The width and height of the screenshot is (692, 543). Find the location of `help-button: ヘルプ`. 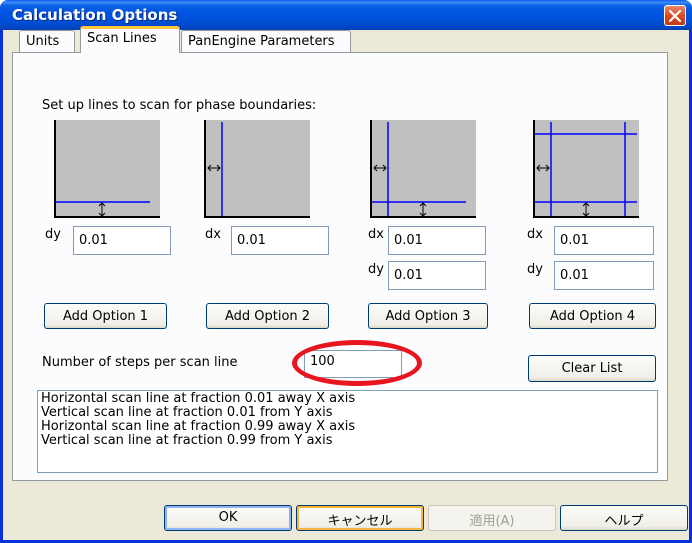

help-button: ヘルプ is located at coordinates (624, 518).